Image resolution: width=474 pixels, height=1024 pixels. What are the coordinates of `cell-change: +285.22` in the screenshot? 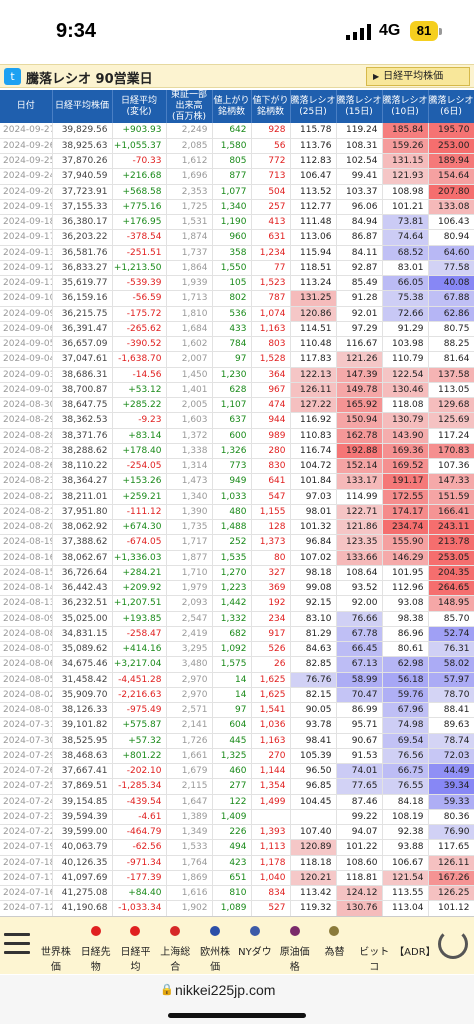 It's located at (139, 405).